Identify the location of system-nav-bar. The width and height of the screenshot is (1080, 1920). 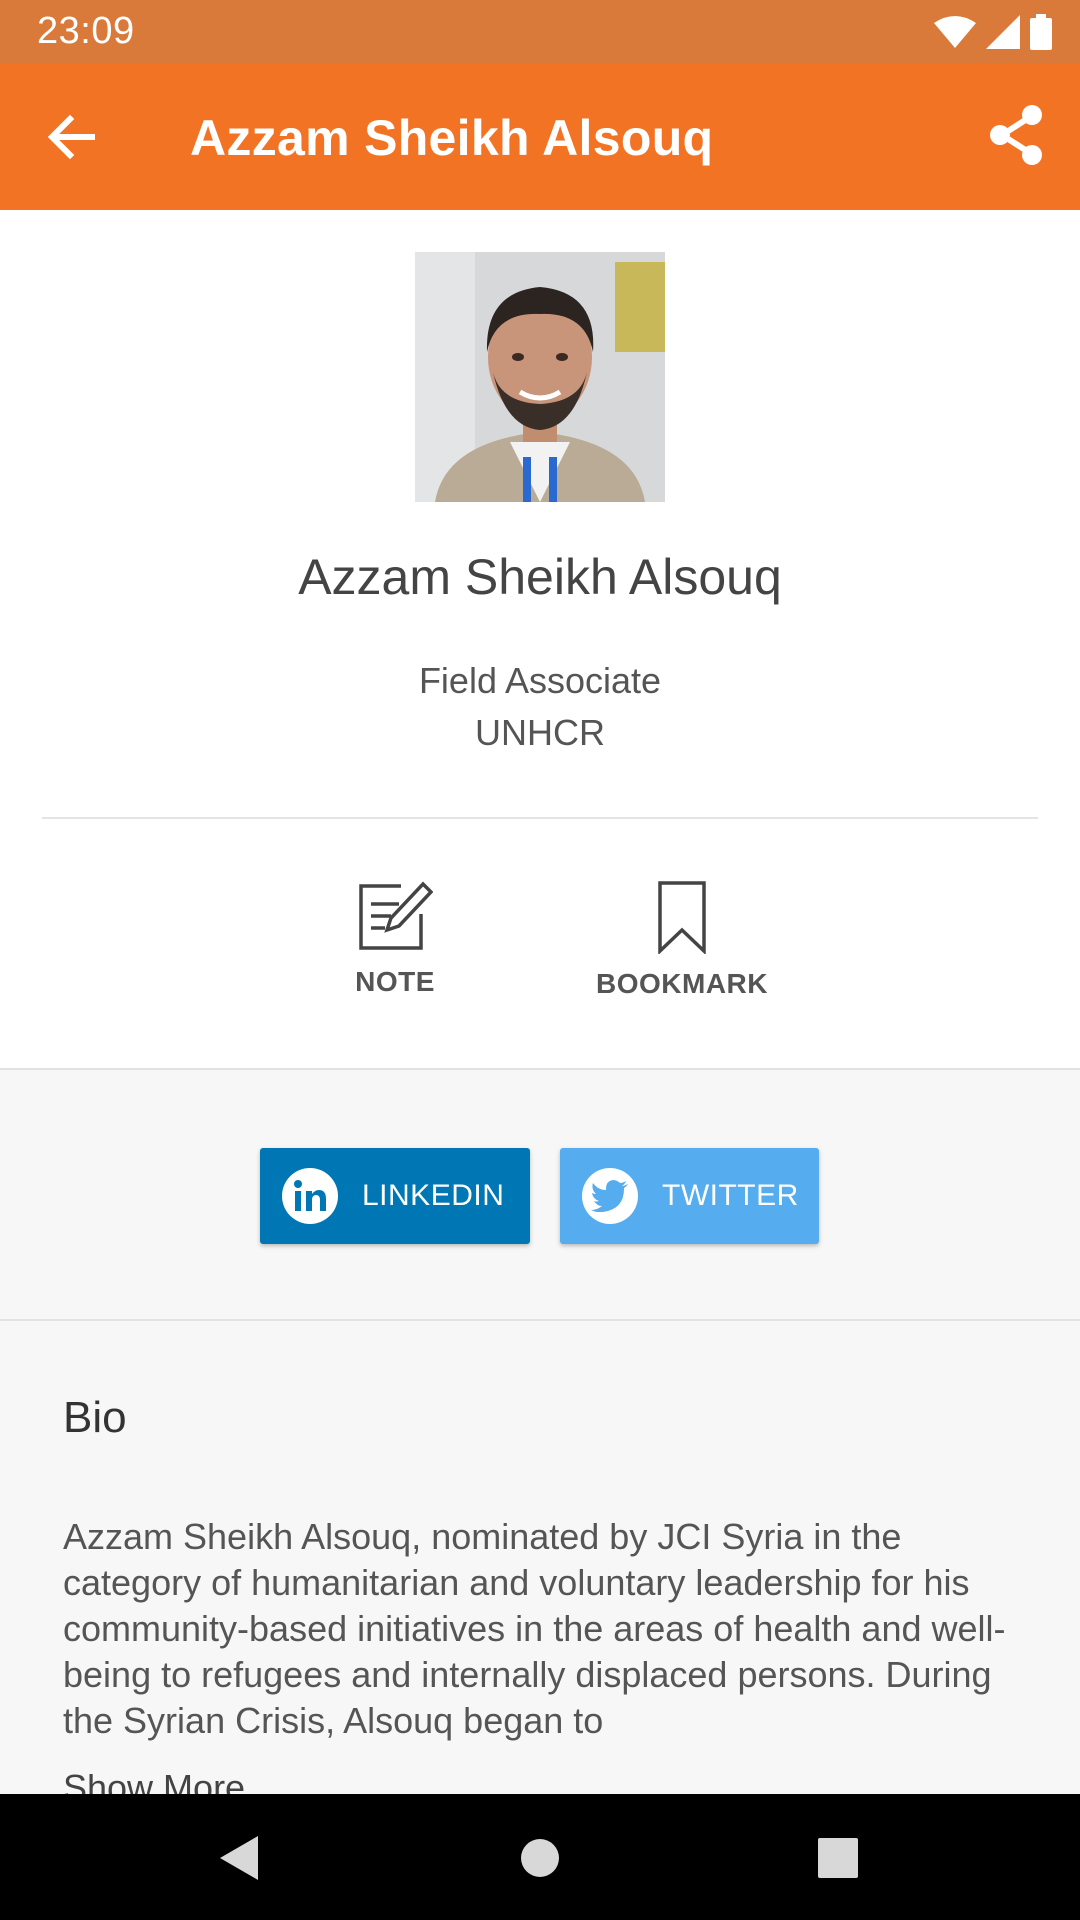
(540, 1857).